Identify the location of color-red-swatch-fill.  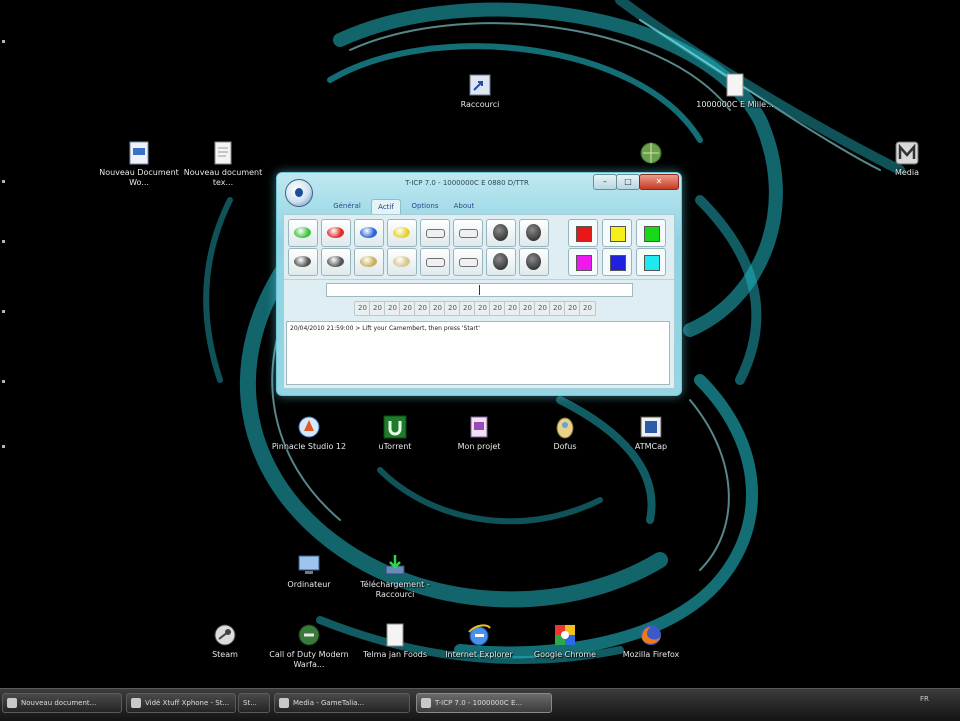
(584, 234).